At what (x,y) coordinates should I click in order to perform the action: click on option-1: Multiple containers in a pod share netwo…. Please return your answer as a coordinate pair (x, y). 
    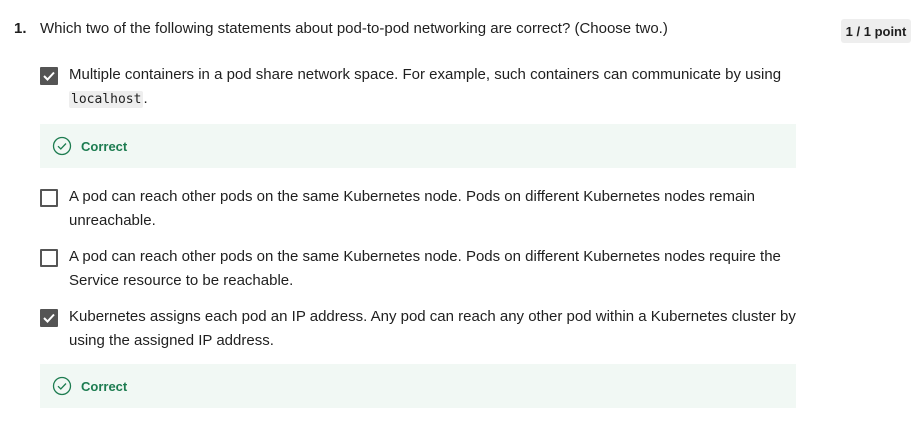
    Looking at the image, I should click on (420, 89).